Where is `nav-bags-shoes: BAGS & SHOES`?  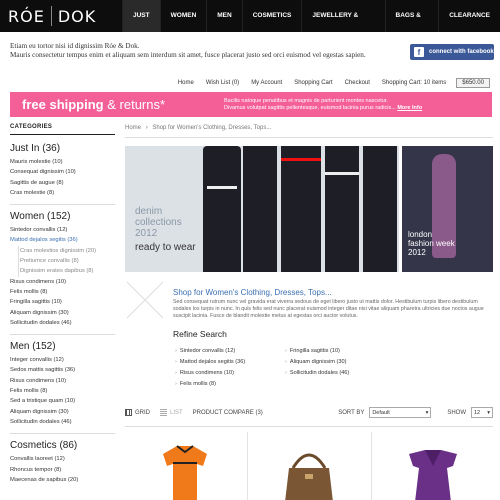 nav-bags-shoes: BAGS & SHOES is located at coordinates (411, 25).